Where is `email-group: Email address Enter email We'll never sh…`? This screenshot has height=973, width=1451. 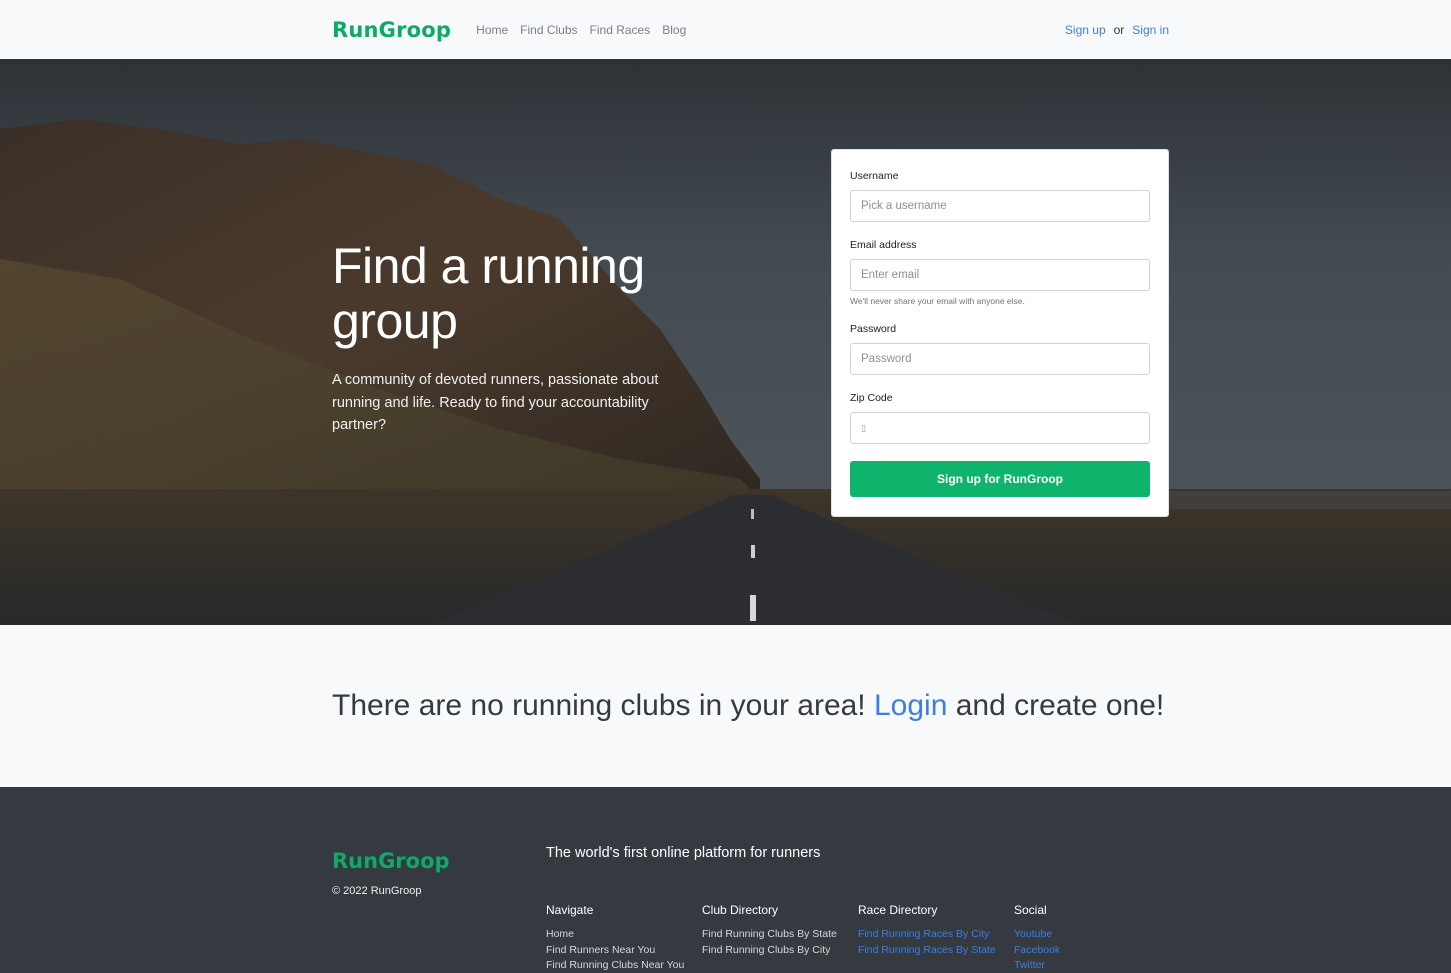 email-group: Email address Enter email We'll never sh… is located at coordinates (1000, 272).